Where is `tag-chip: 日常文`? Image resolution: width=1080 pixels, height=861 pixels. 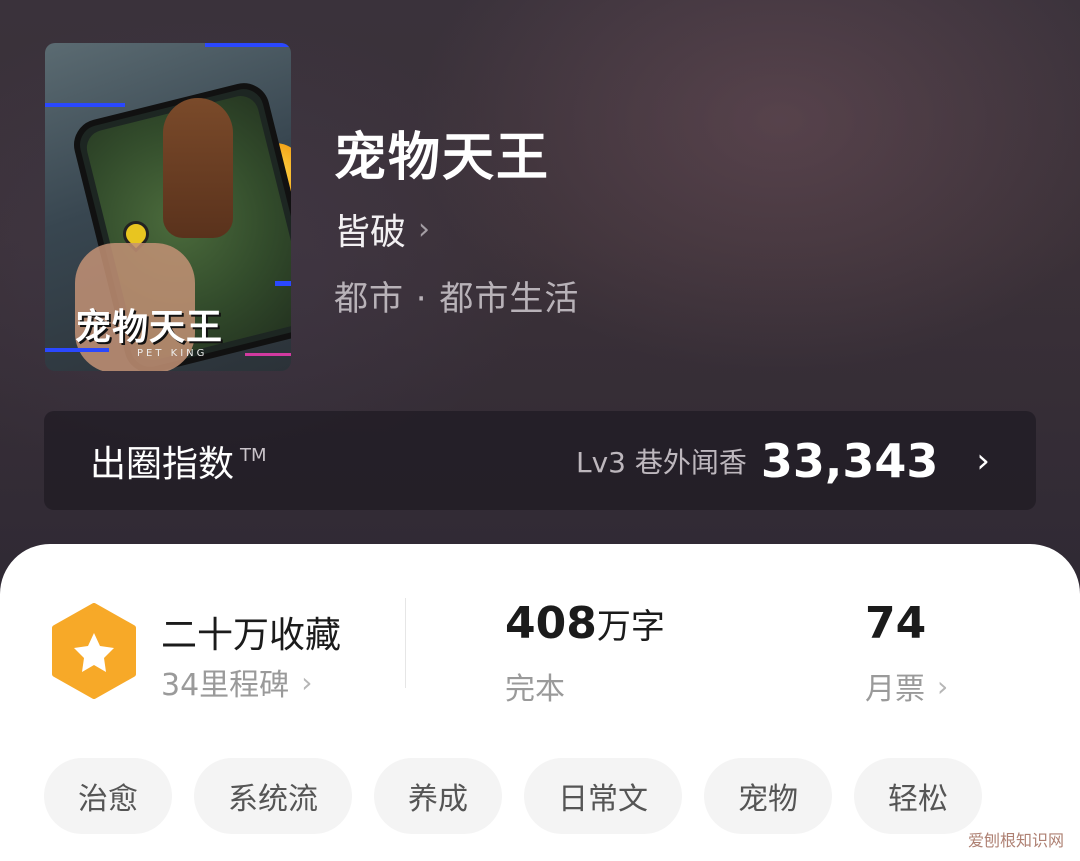
tag-chip: 日常文 is located at coordinates (603, 796).